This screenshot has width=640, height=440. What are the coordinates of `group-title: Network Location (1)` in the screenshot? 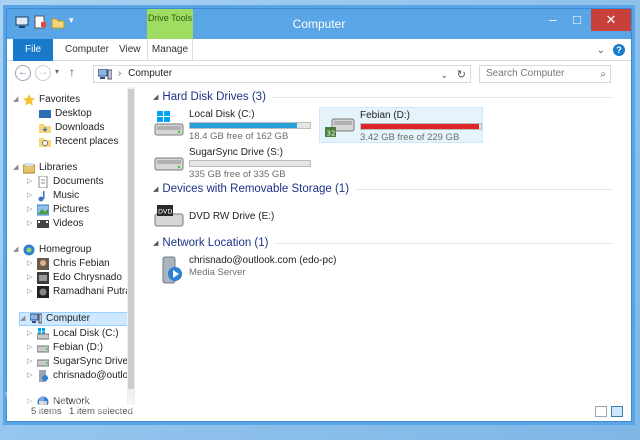 It's located at (215, 243).